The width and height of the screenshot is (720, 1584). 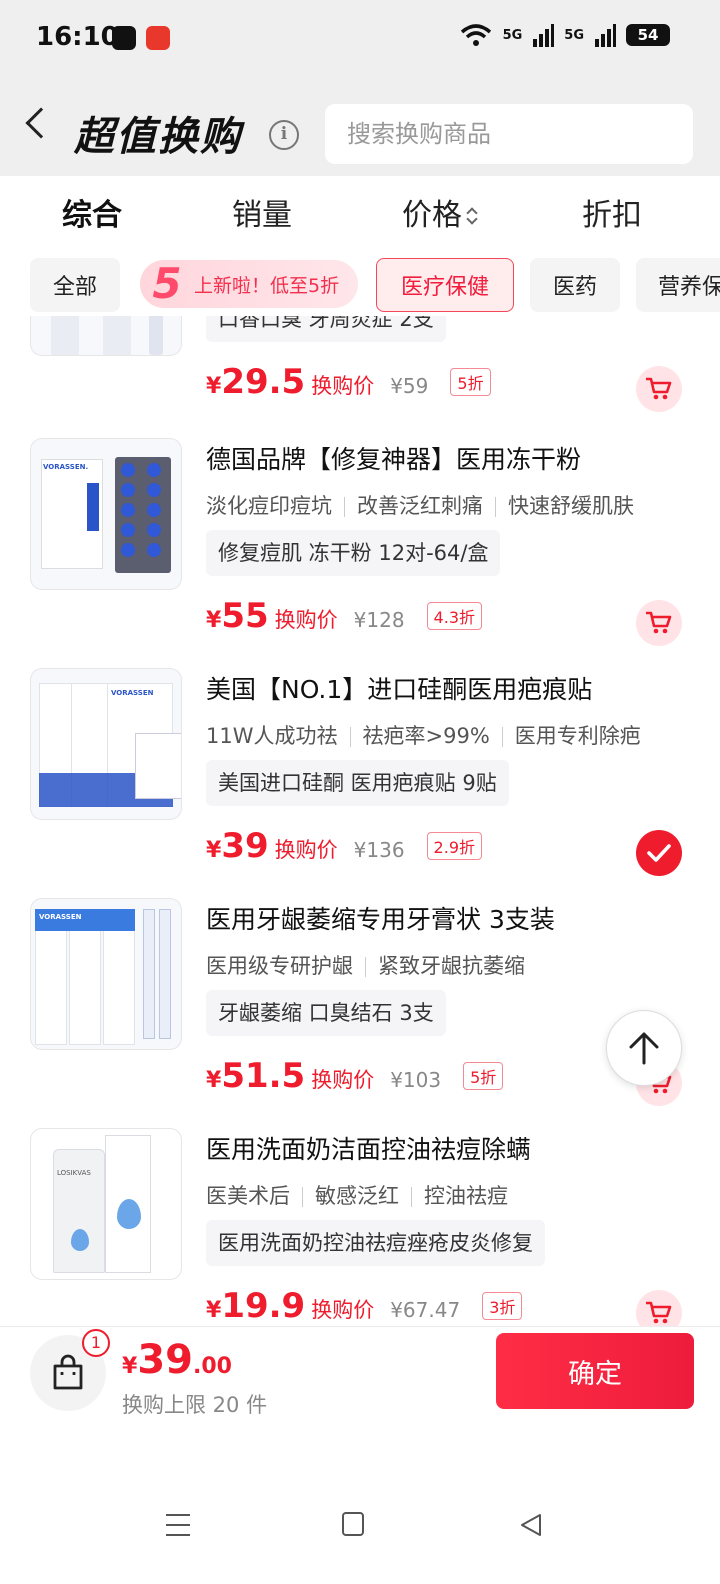 I want to click on back-nav-icon, so click(x=531, y=1525).